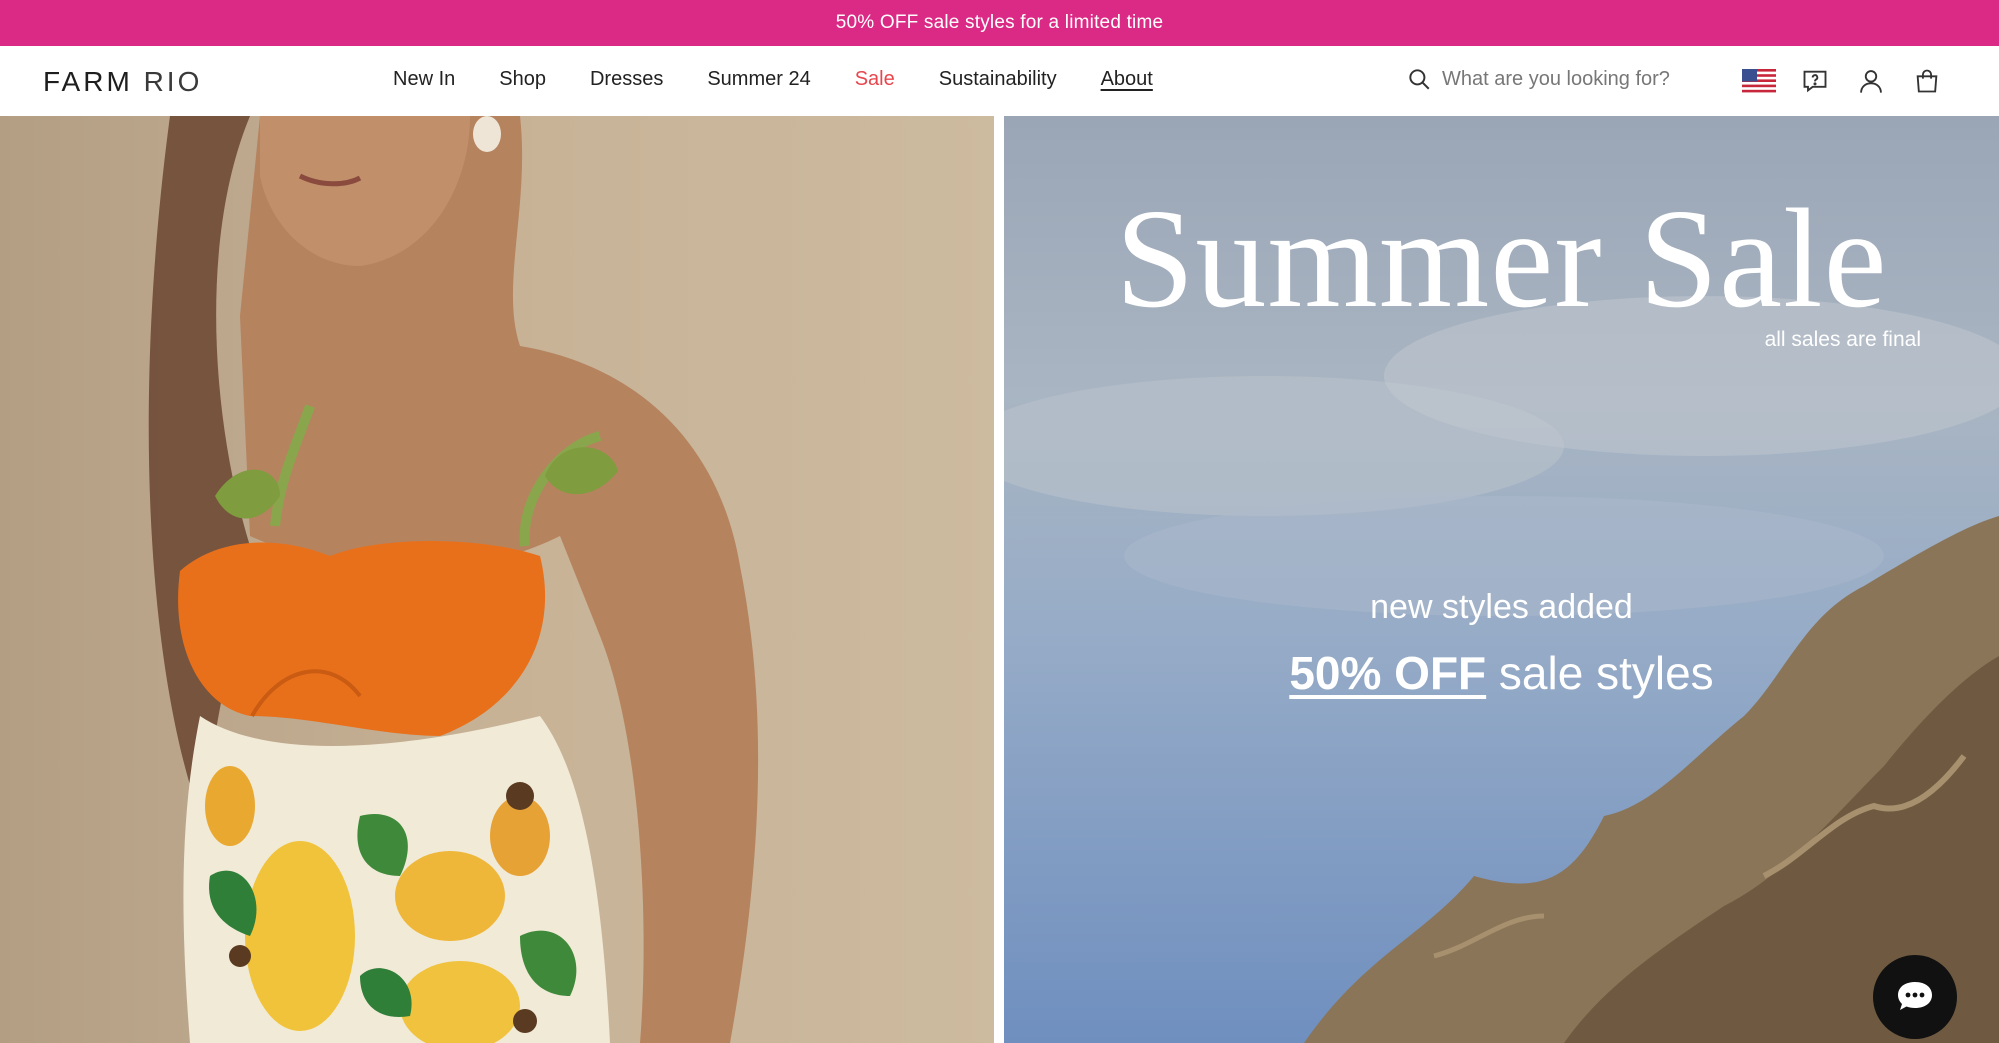  I want to click on nav-dresses: Dresses, so click(626, 79).